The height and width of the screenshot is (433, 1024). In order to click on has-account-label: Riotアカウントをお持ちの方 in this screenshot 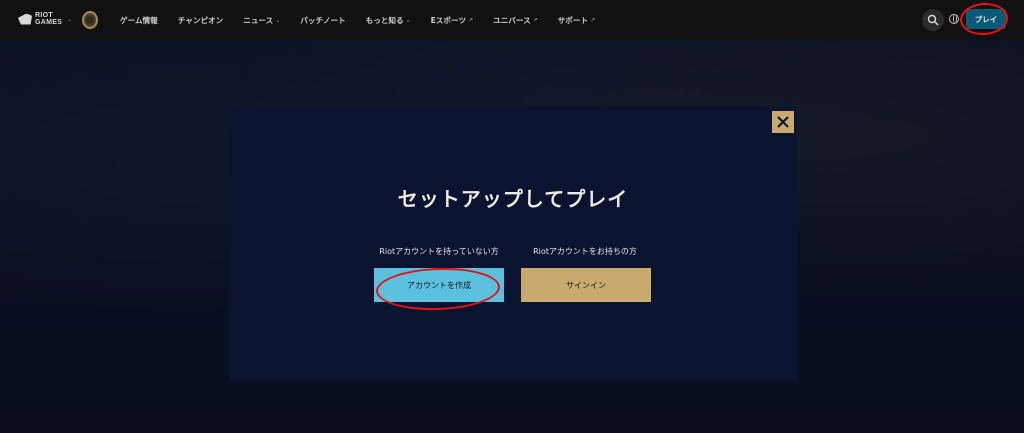, I will do `click(585, 251)`.